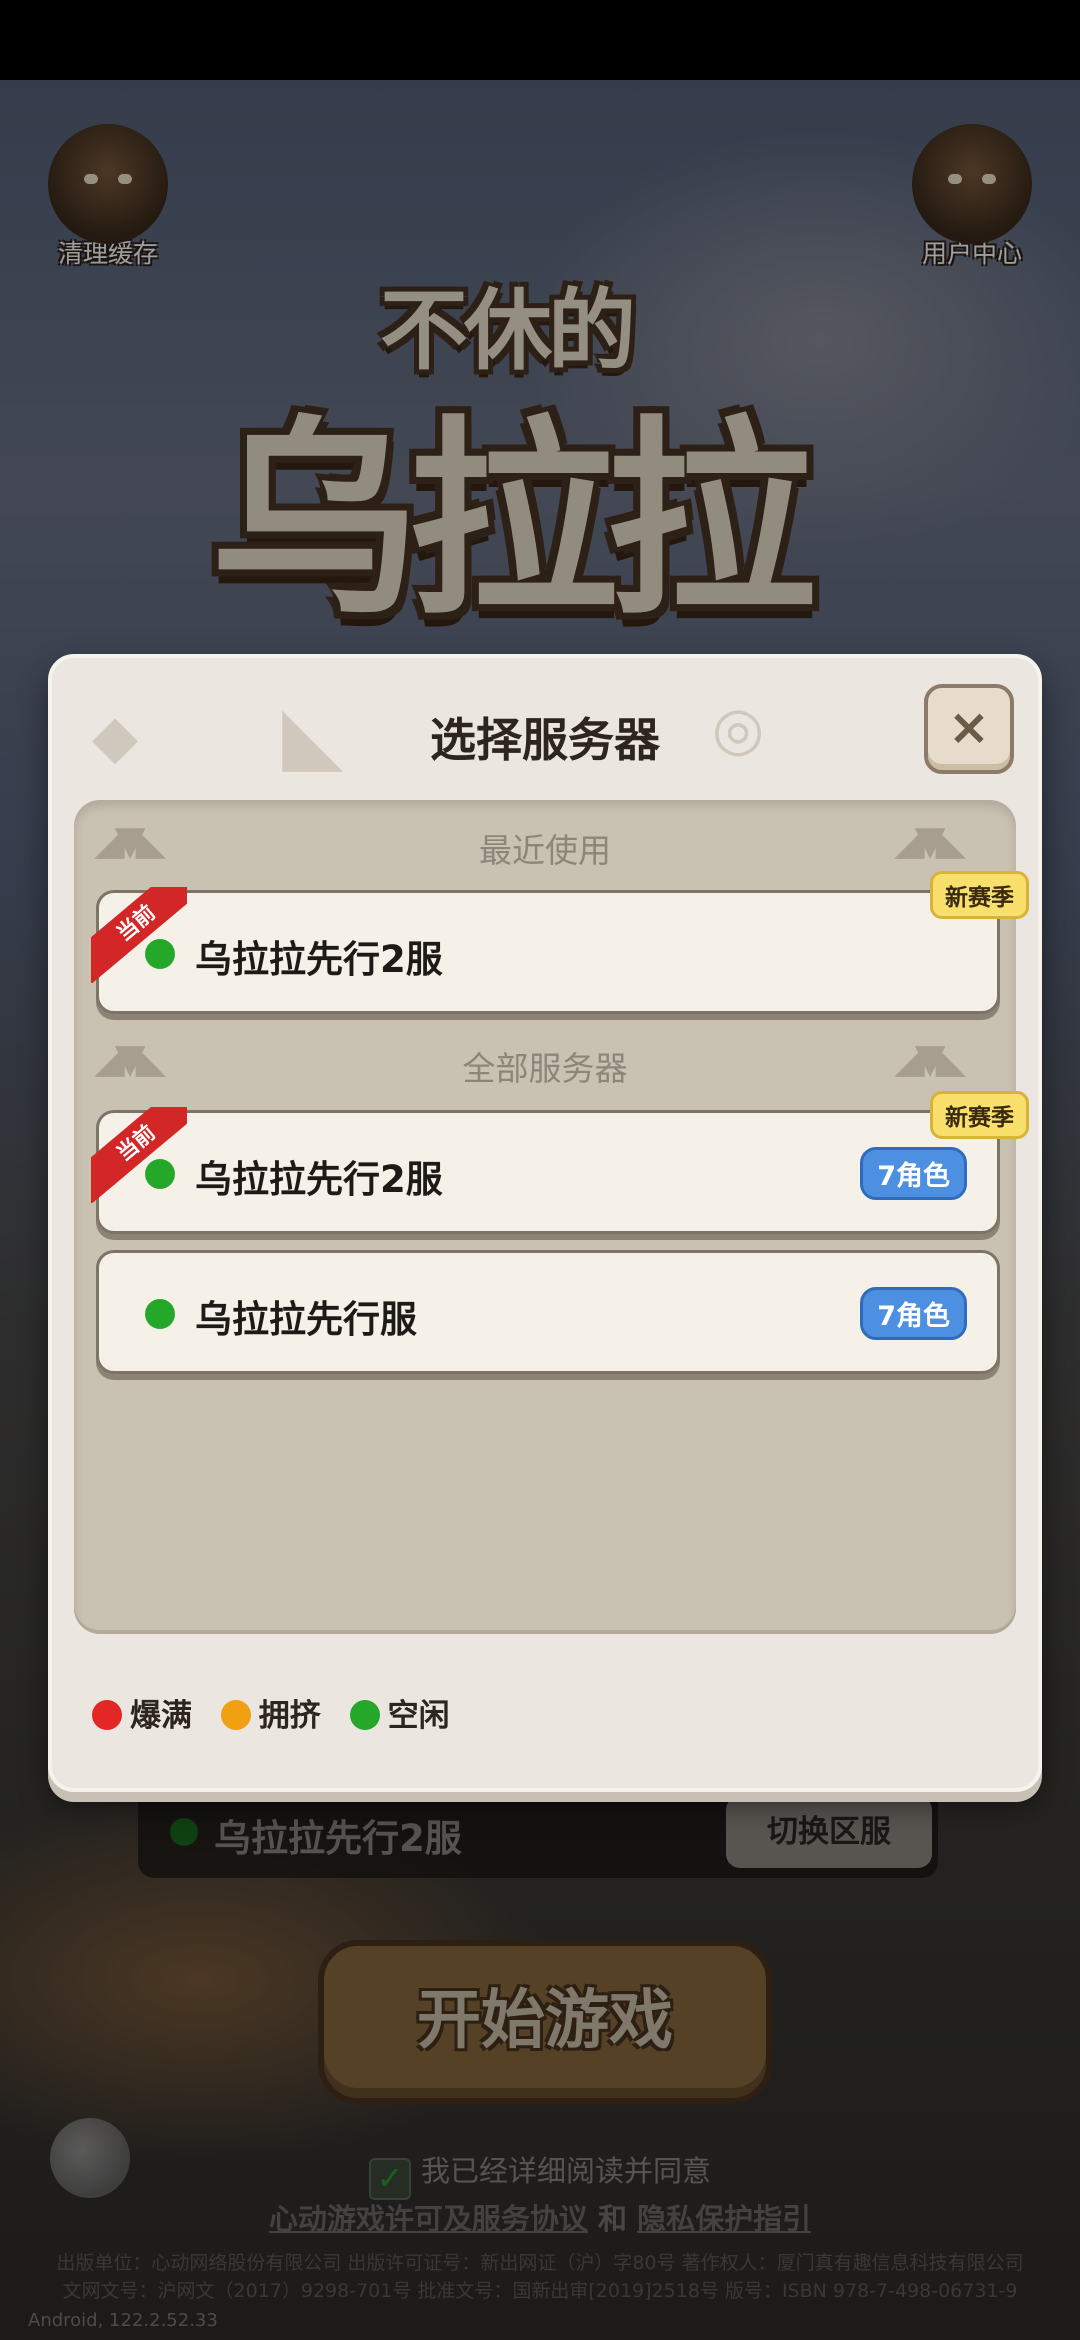 This screenshot has width=1080, height=2340. Describe the element at coordinates (540, 40) in the screenshot. I see `status-bar` at that location.